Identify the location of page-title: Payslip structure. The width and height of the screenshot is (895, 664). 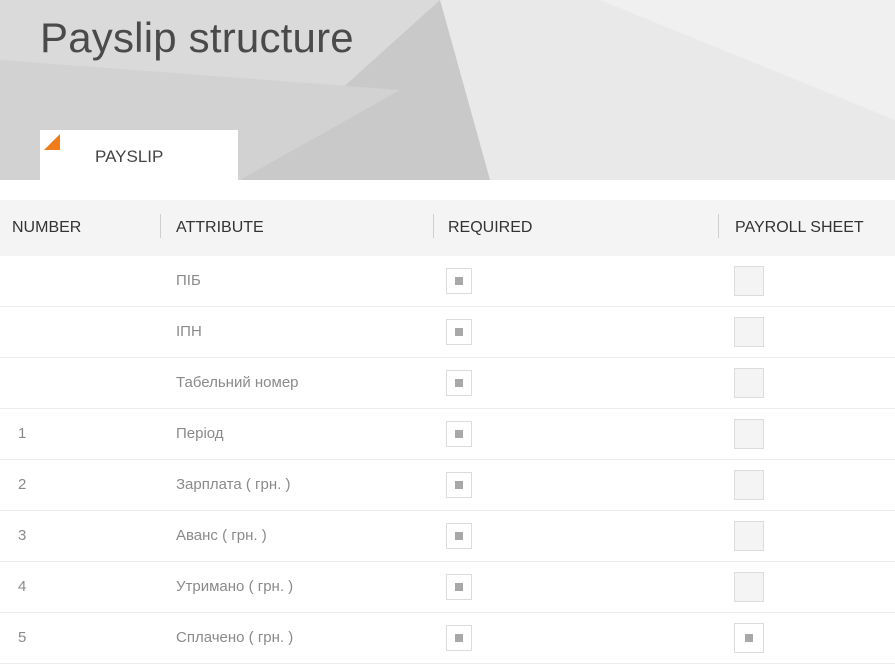
(197, 37).